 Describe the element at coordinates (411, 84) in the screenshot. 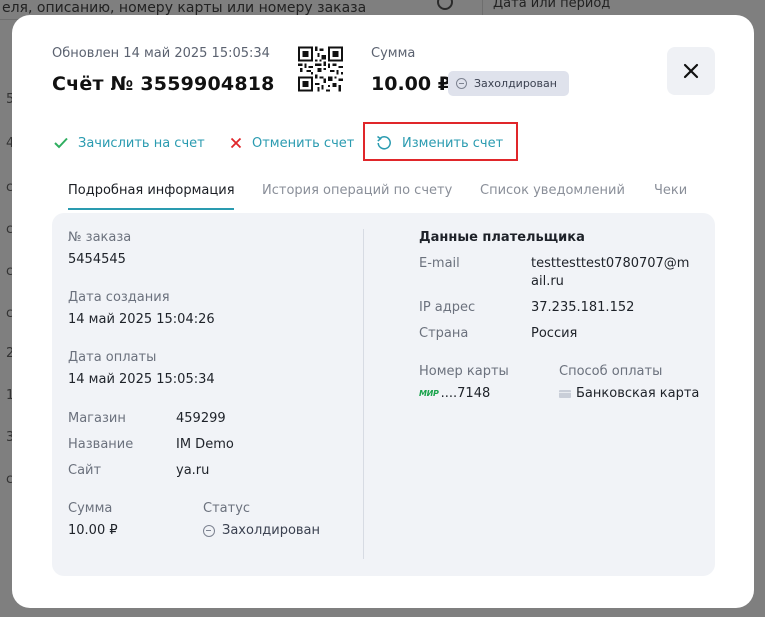

I see `sum-value: 10.00 ₽` at that location.